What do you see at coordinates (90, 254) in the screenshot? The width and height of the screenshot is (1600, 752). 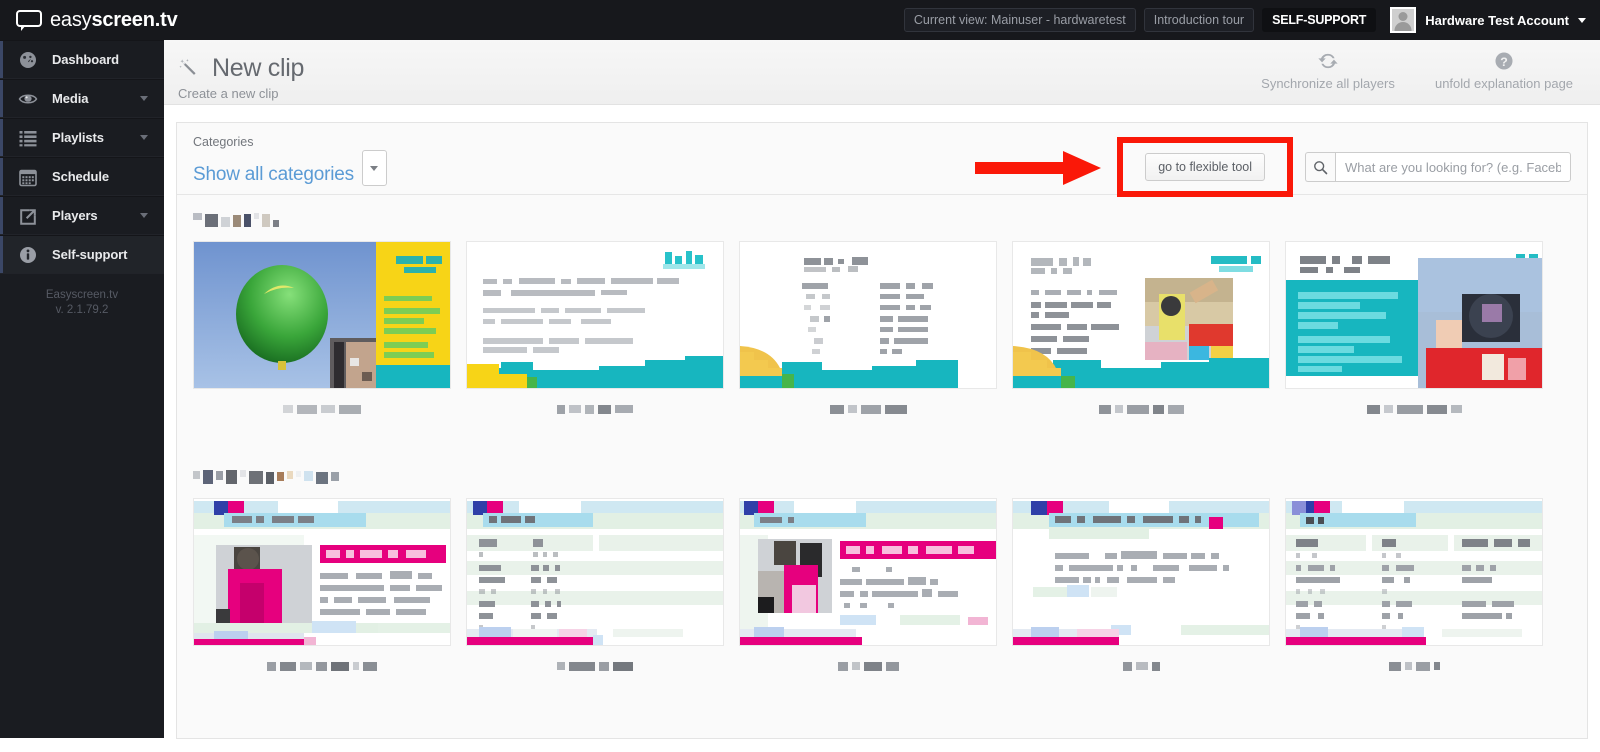 I see `sidebar-item-label: Self-support` at bounding box center [90, 254].